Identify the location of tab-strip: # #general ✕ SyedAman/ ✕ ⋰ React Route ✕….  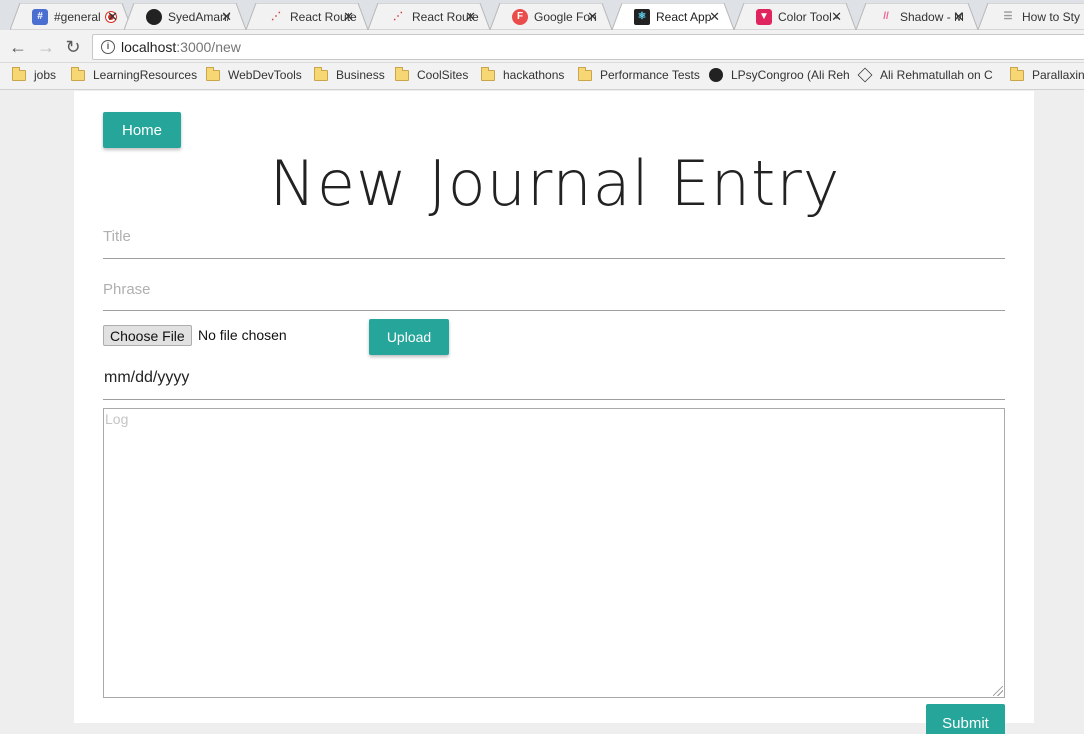
(542, 15).